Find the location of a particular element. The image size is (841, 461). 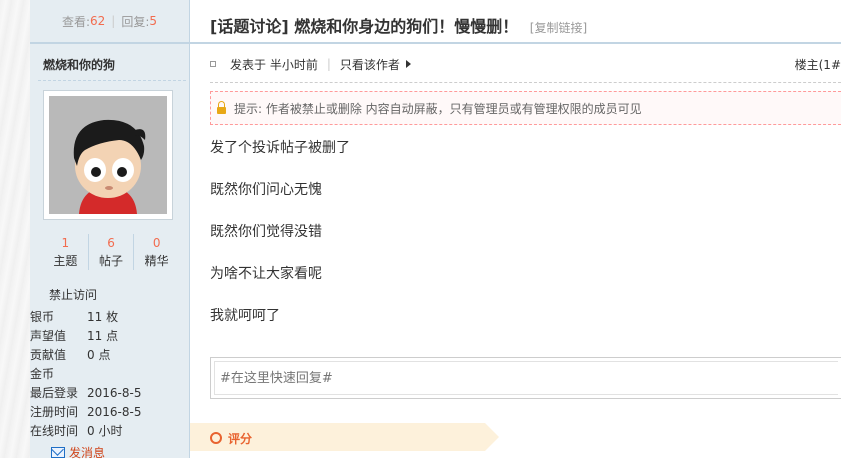

page-background is located at coordinates (15, 229).